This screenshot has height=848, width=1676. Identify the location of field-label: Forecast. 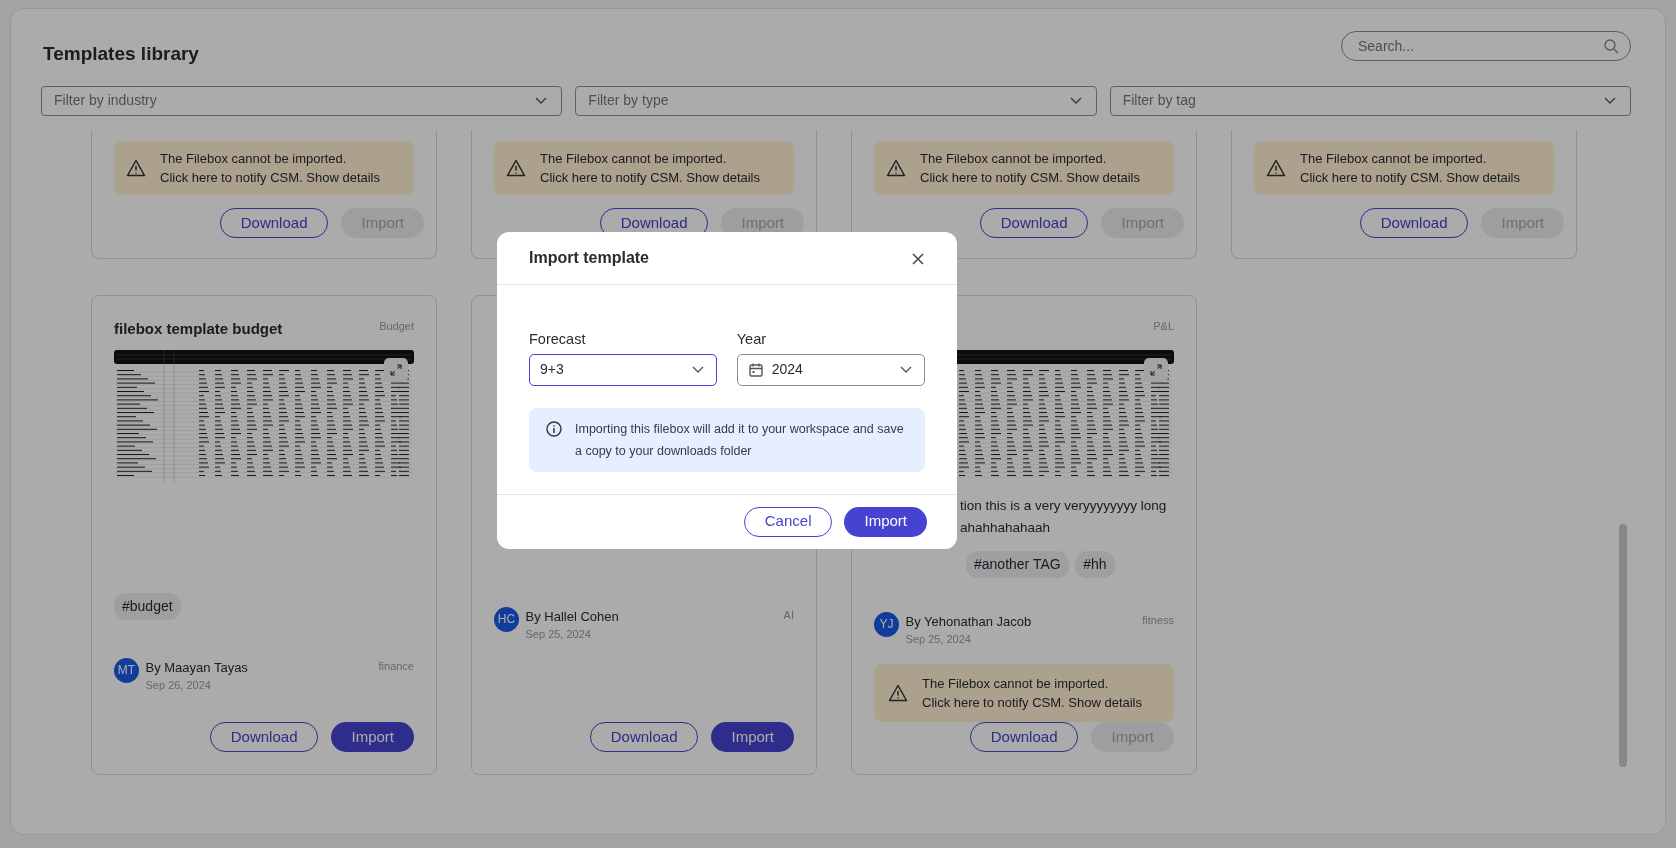
(558, 339).